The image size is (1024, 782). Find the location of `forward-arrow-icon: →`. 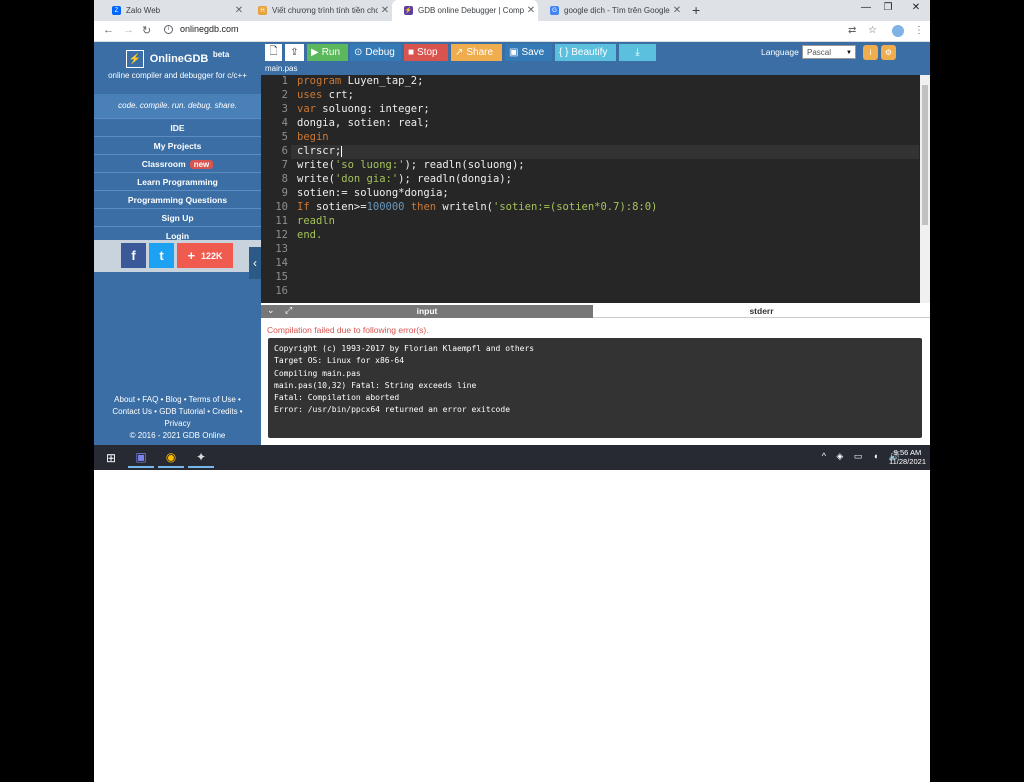

forward-arrow-icon: → is located at coordinates (128, 30).